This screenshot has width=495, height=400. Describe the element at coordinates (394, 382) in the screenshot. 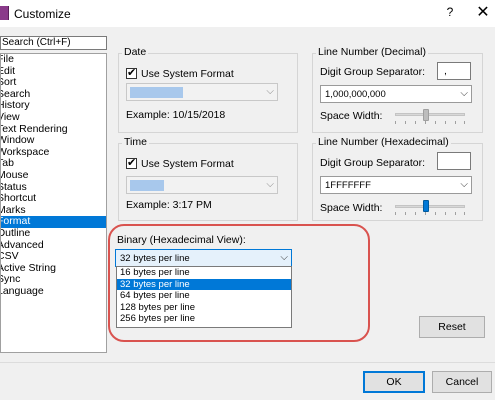

I see `ok-button: OK` at that location.